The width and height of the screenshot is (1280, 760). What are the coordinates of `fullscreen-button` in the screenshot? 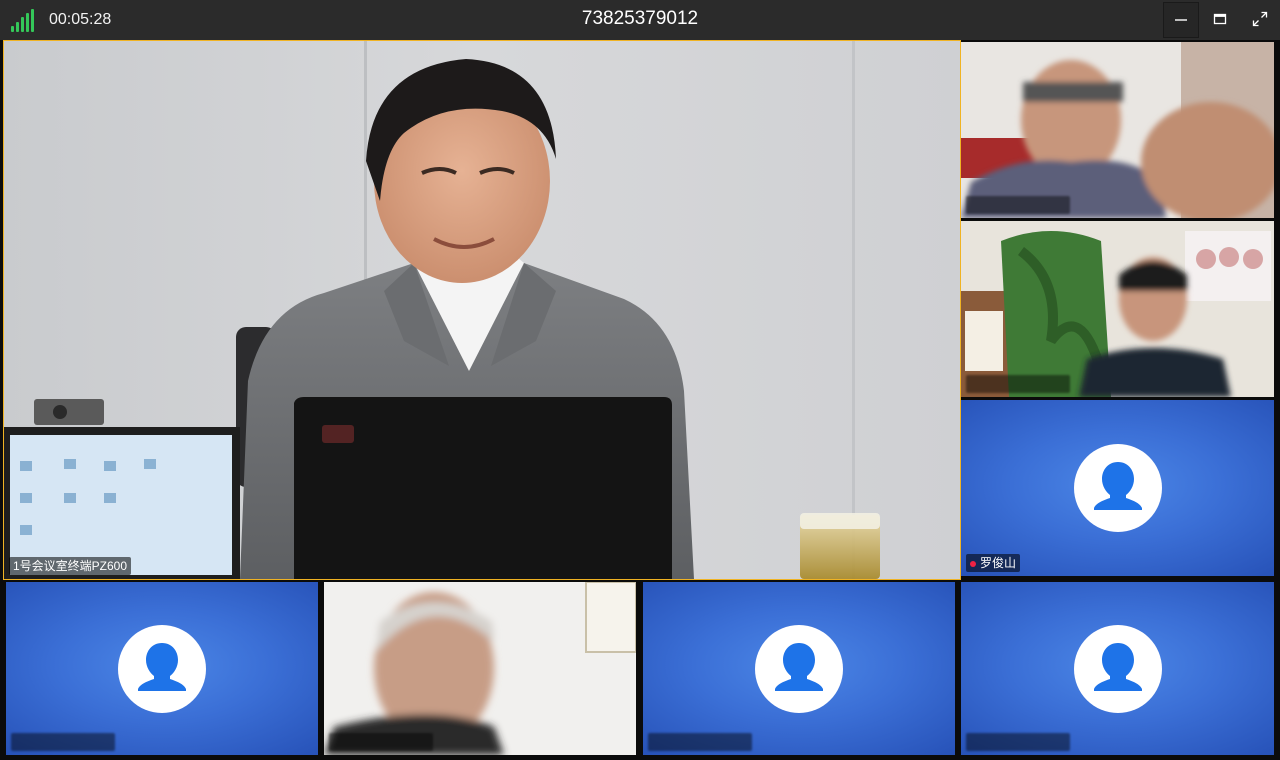 It's located at (1260, 19).